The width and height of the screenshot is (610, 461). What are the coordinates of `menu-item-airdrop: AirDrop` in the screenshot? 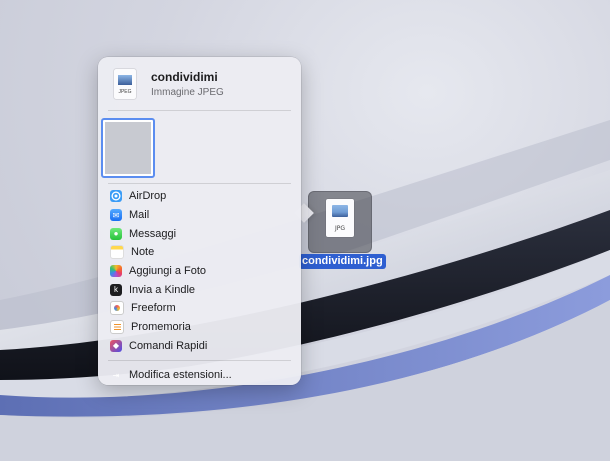 It's located at (199, 196).